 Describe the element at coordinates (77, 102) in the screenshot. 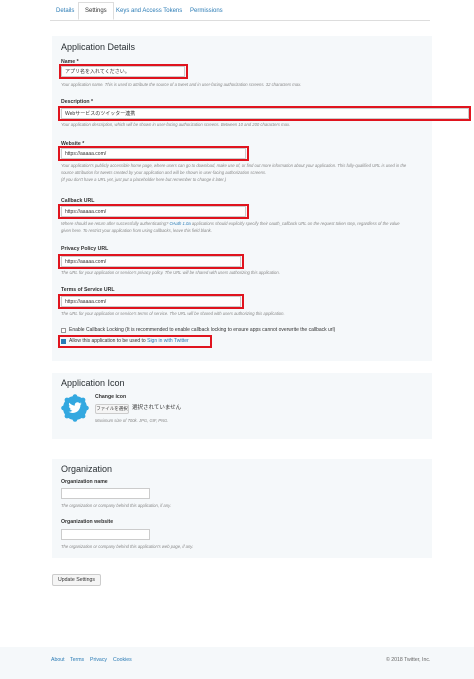

I see `description-label: Description *` at that location.